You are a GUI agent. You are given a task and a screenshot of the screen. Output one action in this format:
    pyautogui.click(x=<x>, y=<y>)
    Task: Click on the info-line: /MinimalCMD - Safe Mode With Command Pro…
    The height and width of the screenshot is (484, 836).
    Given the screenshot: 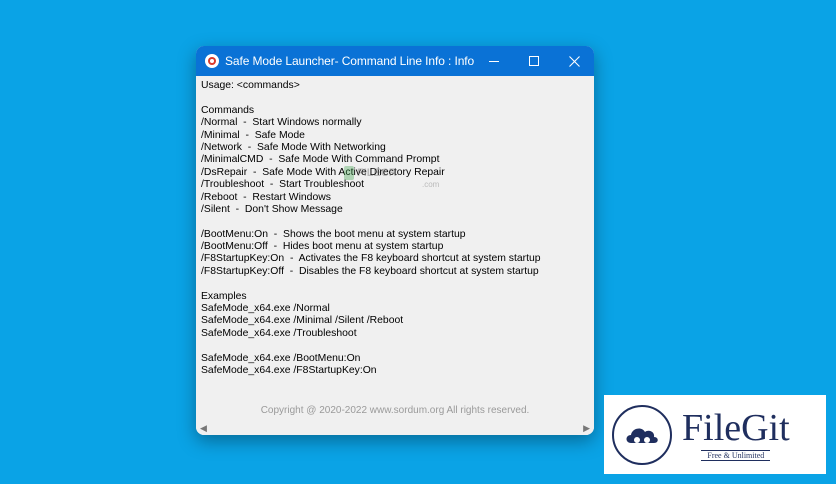 What is the action you would take?
    pyautogui.click(x=320, y=160)
    